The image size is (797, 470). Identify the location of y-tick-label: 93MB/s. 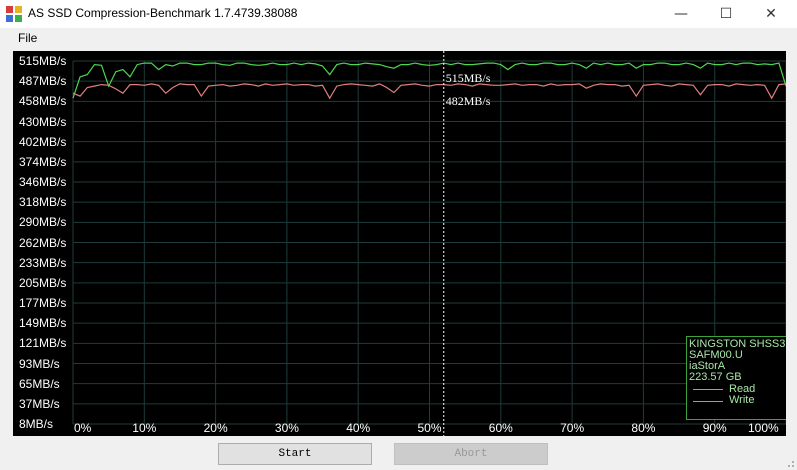
(39, 363).